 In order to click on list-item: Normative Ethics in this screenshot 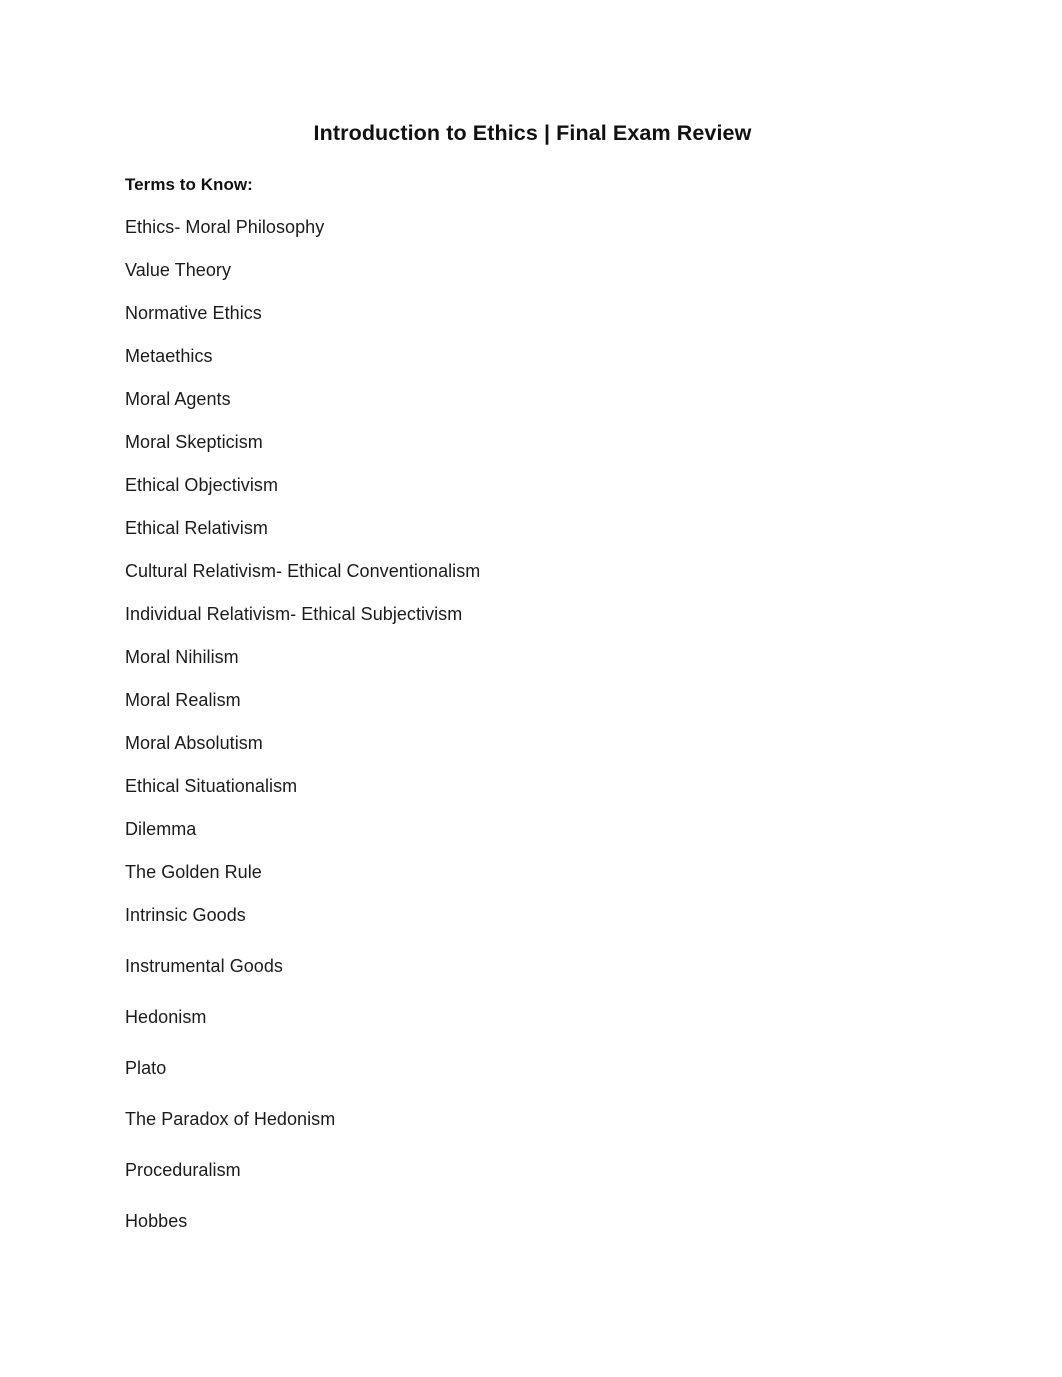, I will do `click(193, 312)`.